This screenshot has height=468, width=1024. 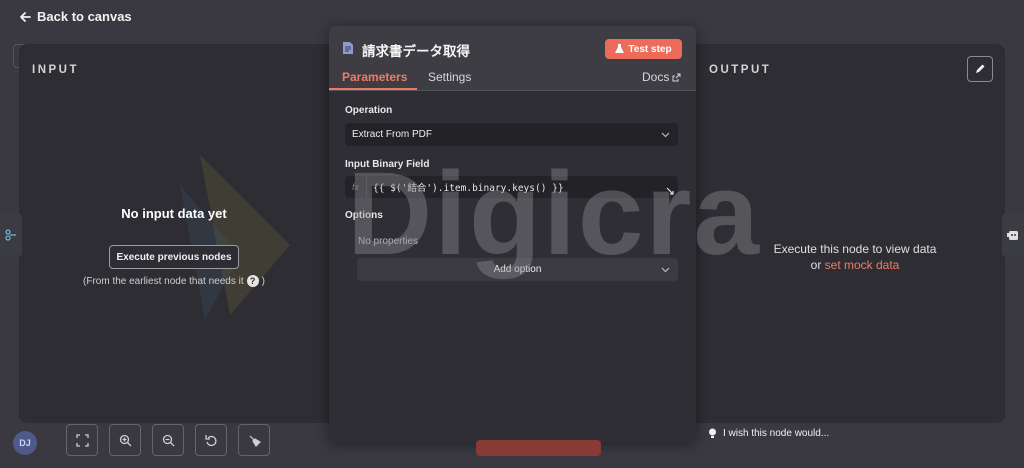 I want to click on question-icon: ?, so click(x=252, y=281).